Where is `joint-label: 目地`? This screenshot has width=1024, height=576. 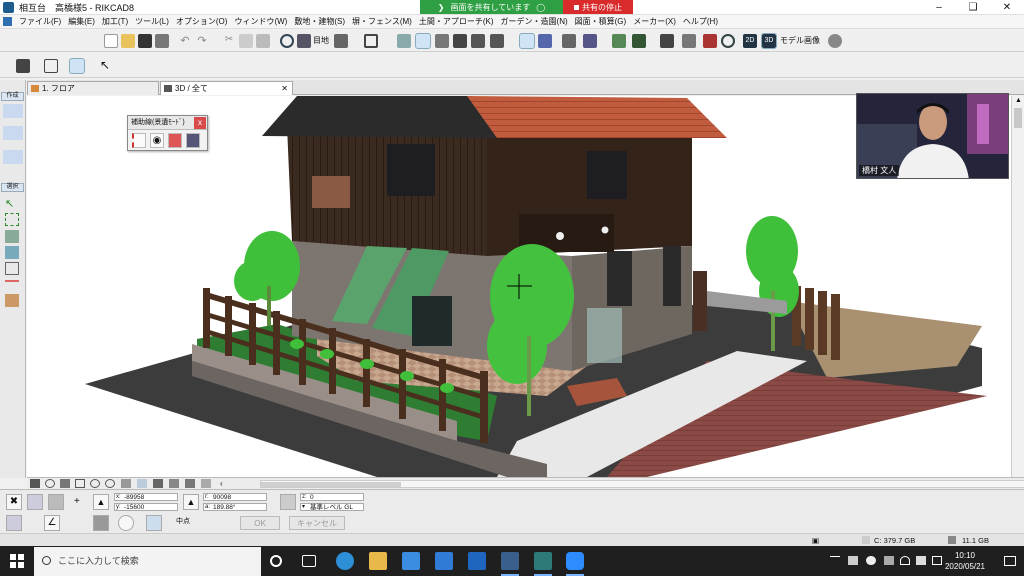
joint-label: 目地 is located at coordinates (321, 40).